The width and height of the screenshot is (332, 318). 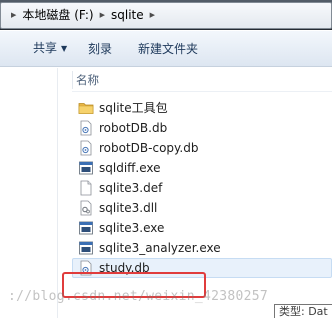 What do you see at coordinates (57, 15) in the screenshot?
I see `breadcrumb-item-drive: 本地磁盘 (F:)` at bounding box center [57, 15].